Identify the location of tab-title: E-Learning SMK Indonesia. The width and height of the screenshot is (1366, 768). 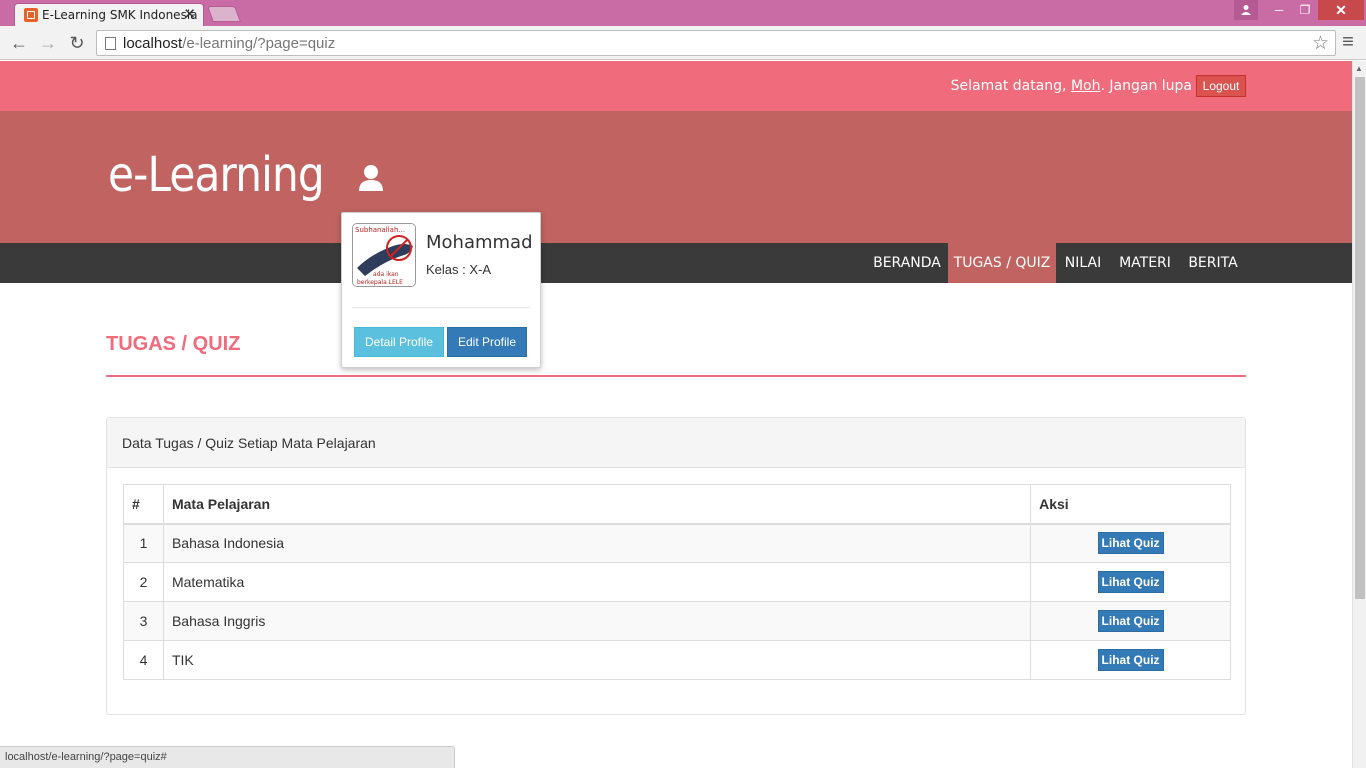
(120, 15).